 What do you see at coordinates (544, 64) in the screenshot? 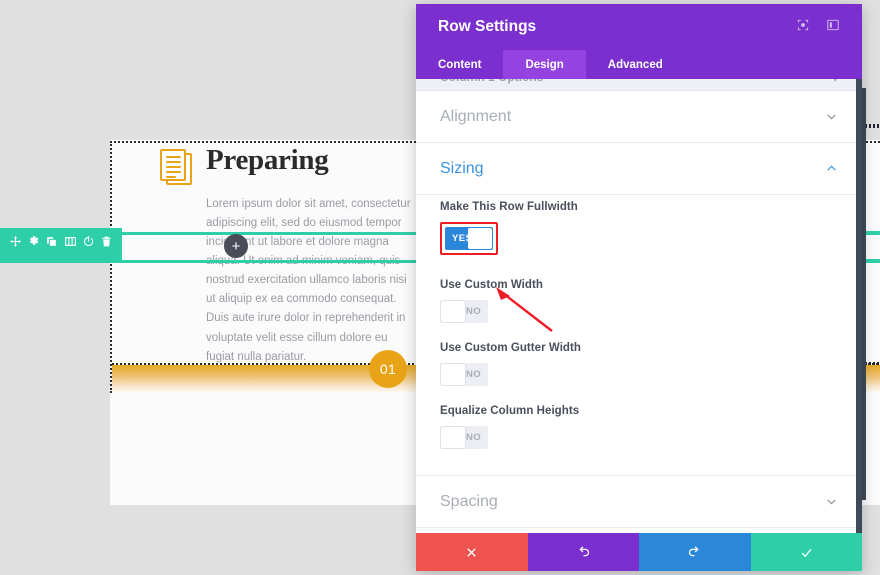
I see `tab-design: Design` at bounding box center [544, 64].